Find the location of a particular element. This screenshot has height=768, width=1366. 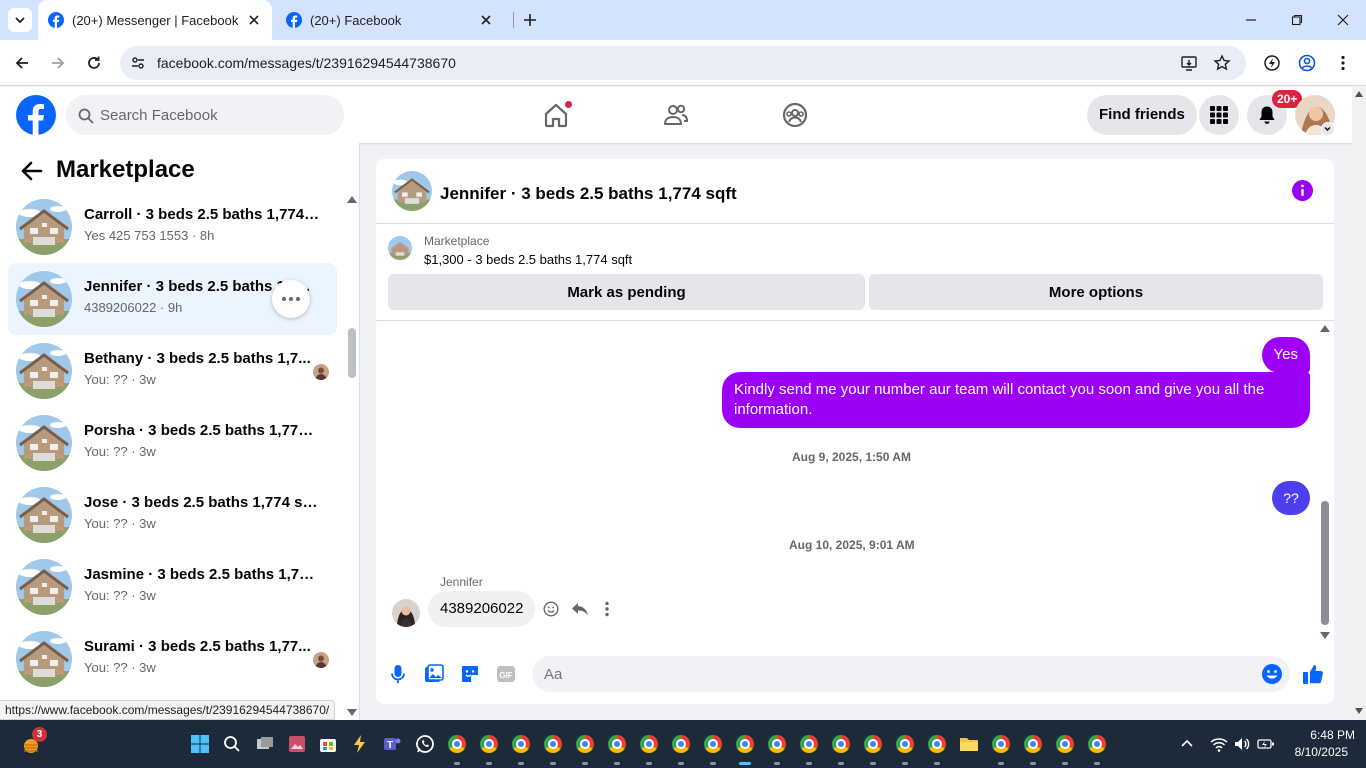

mark-pending-button: Mark as pending is located at coordinates (626, 292).